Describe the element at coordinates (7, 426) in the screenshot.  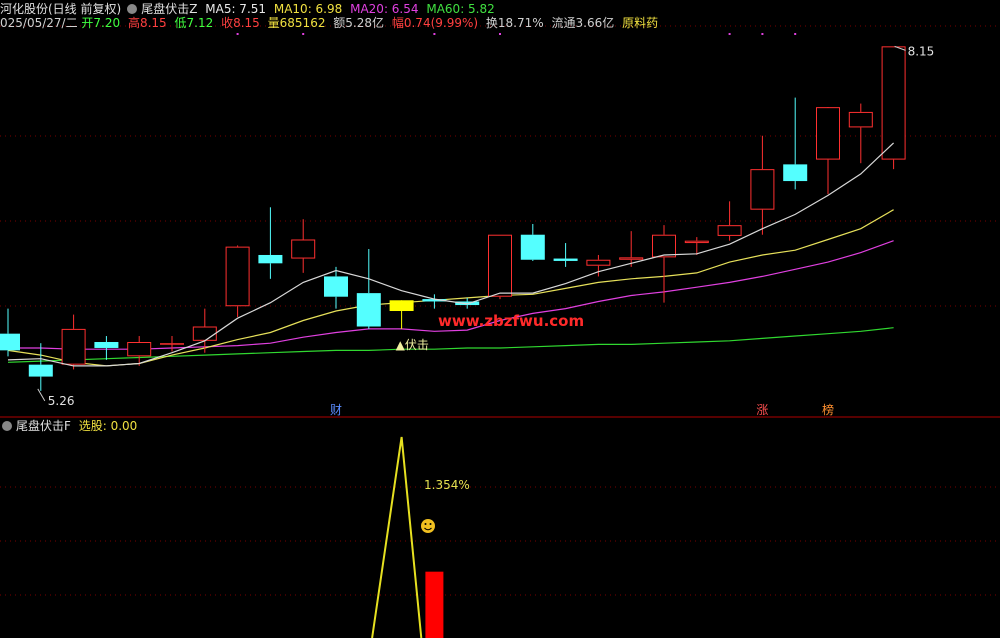
I see `sub-settings-icon` at that location.